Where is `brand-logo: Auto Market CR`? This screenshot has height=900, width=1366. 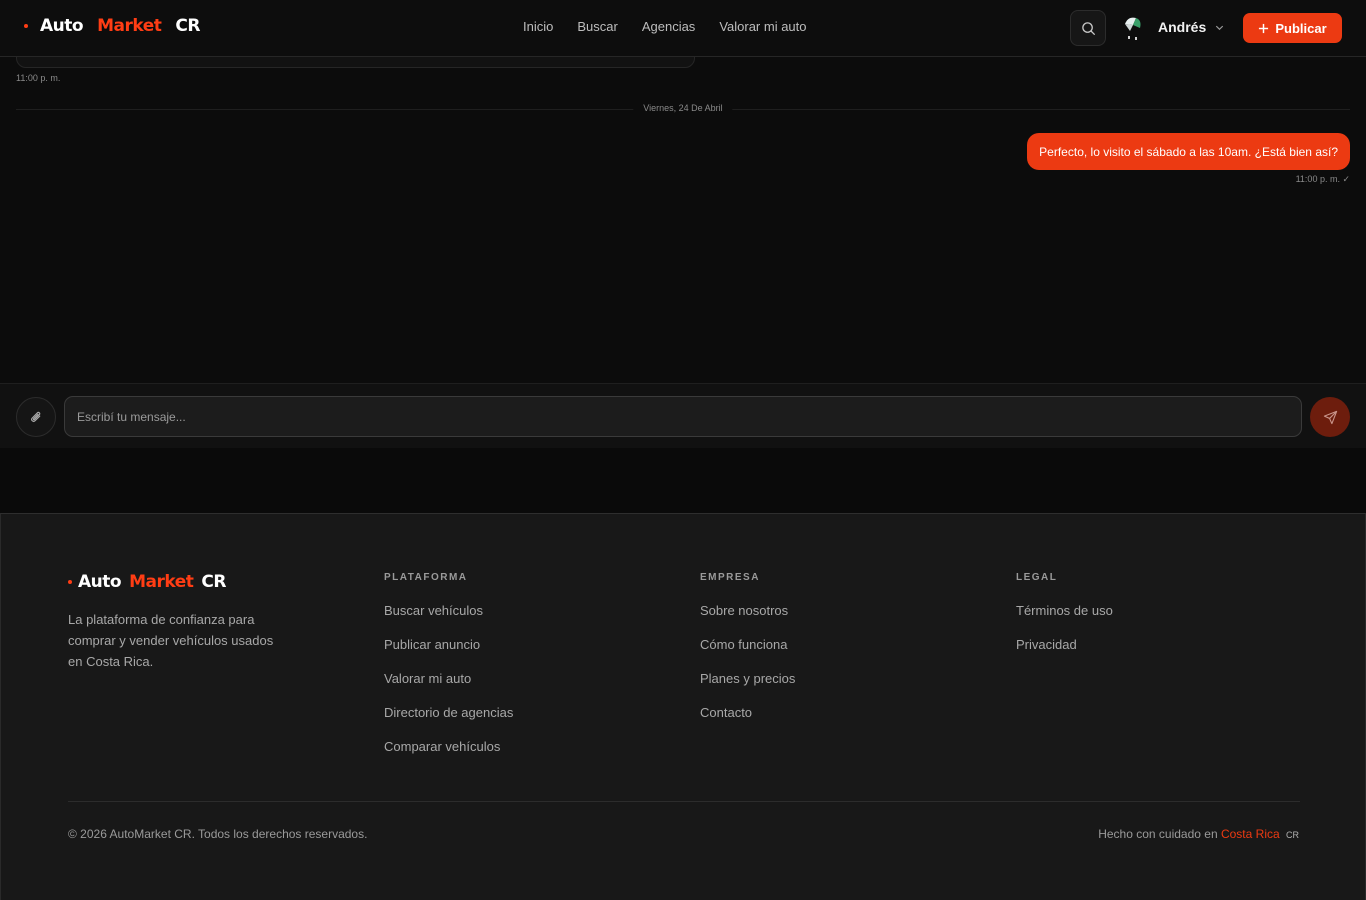 brand-logo: Auto Market CR is located at coordinates (112, 26).